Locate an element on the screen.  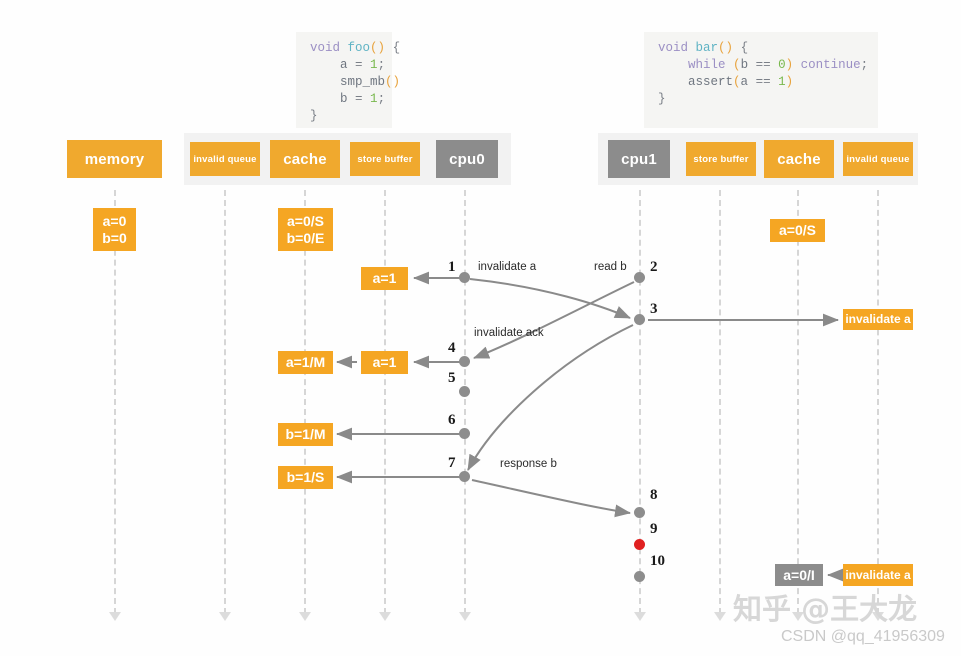
header-cpu0: cpu0 is located at coordinates (467, 159).